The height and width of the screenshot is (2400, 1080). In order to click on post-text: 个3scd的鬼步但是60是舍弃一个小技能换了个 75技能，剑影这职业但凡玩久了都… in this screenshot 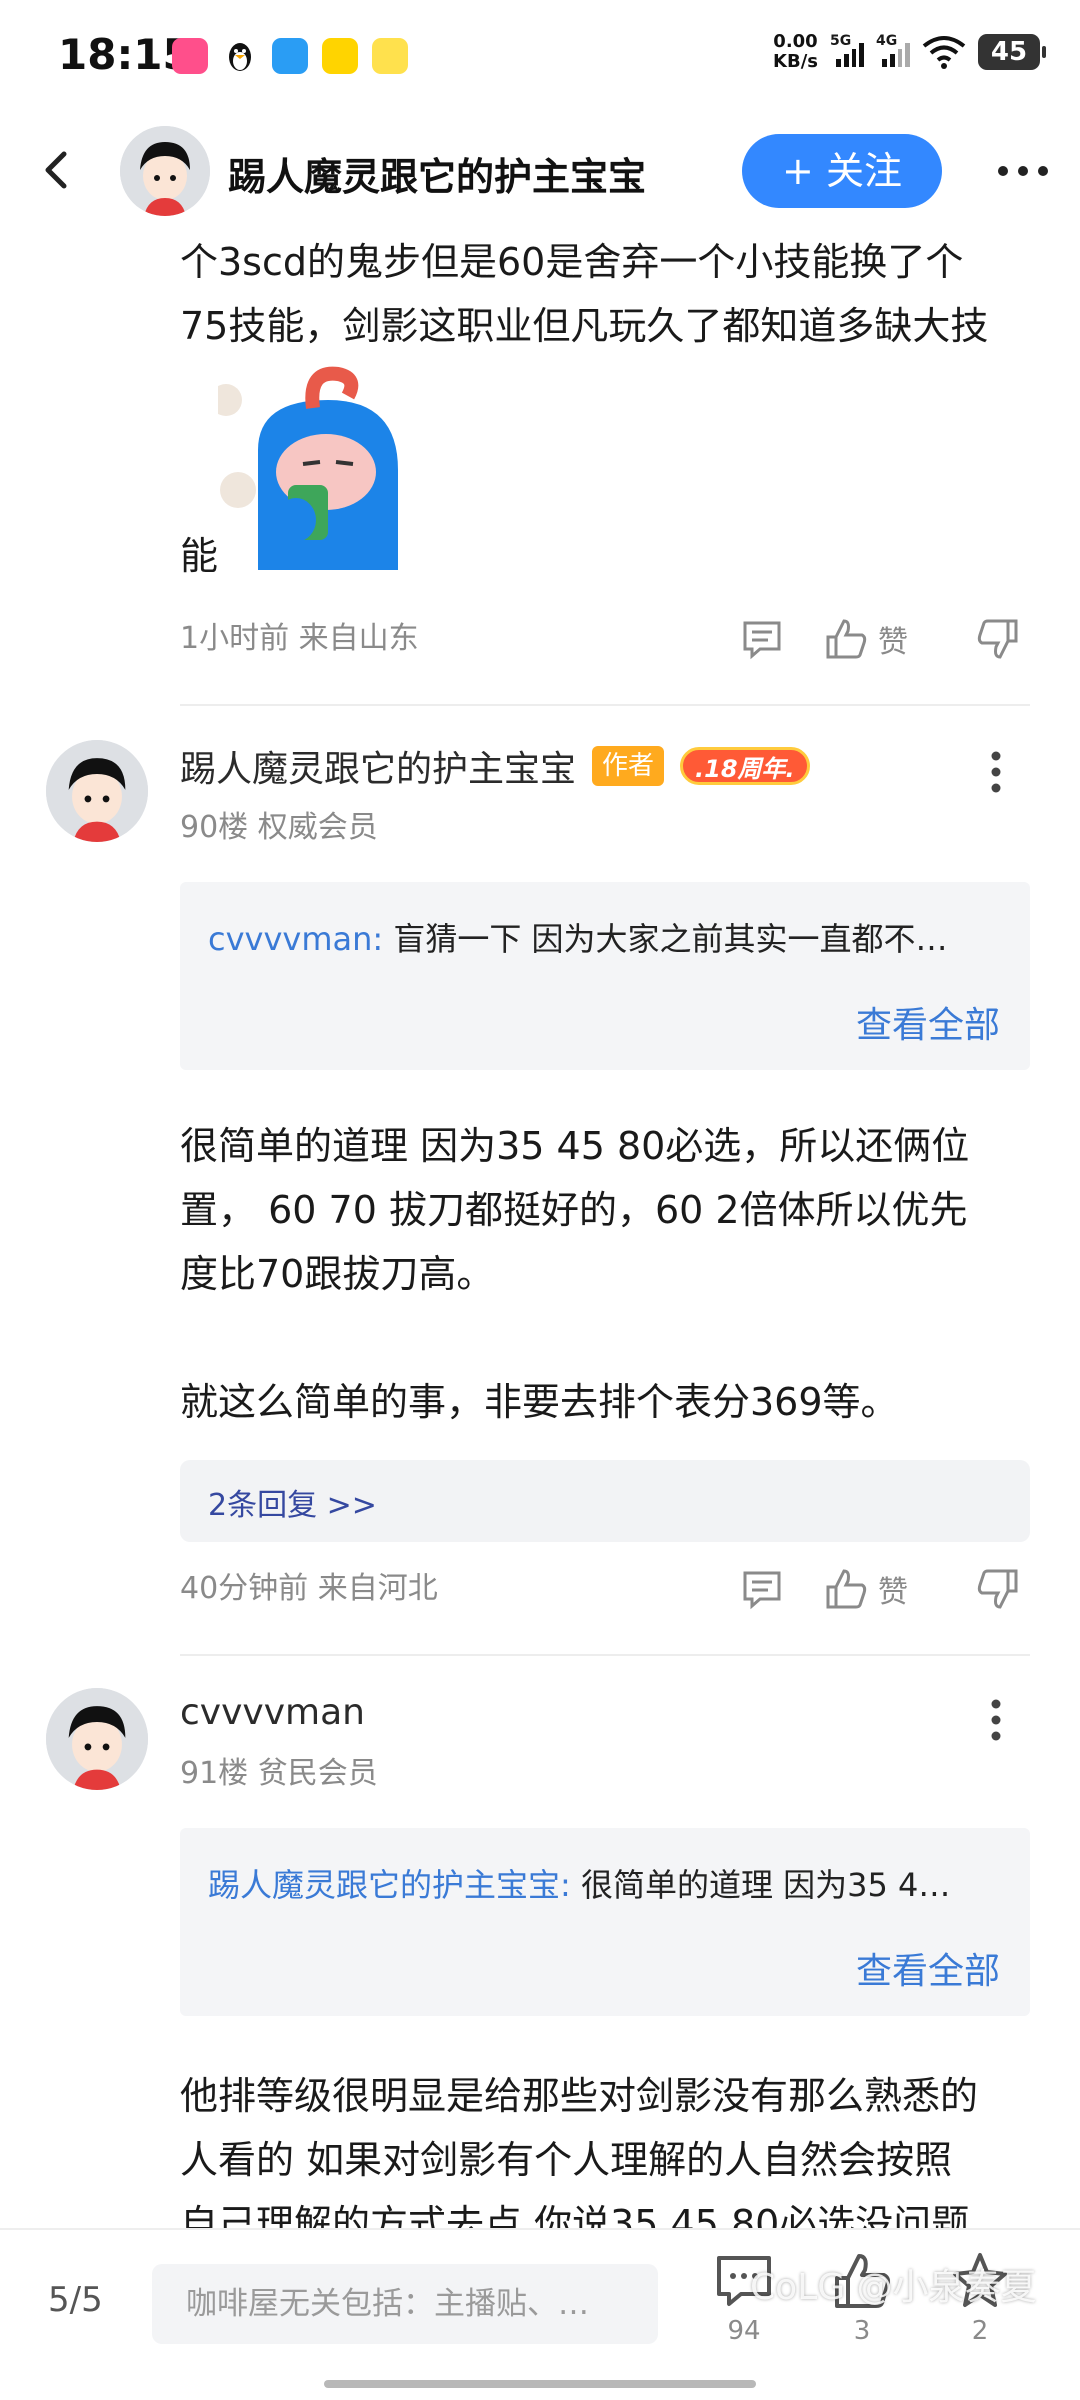, I will do `click(605, 294)`.